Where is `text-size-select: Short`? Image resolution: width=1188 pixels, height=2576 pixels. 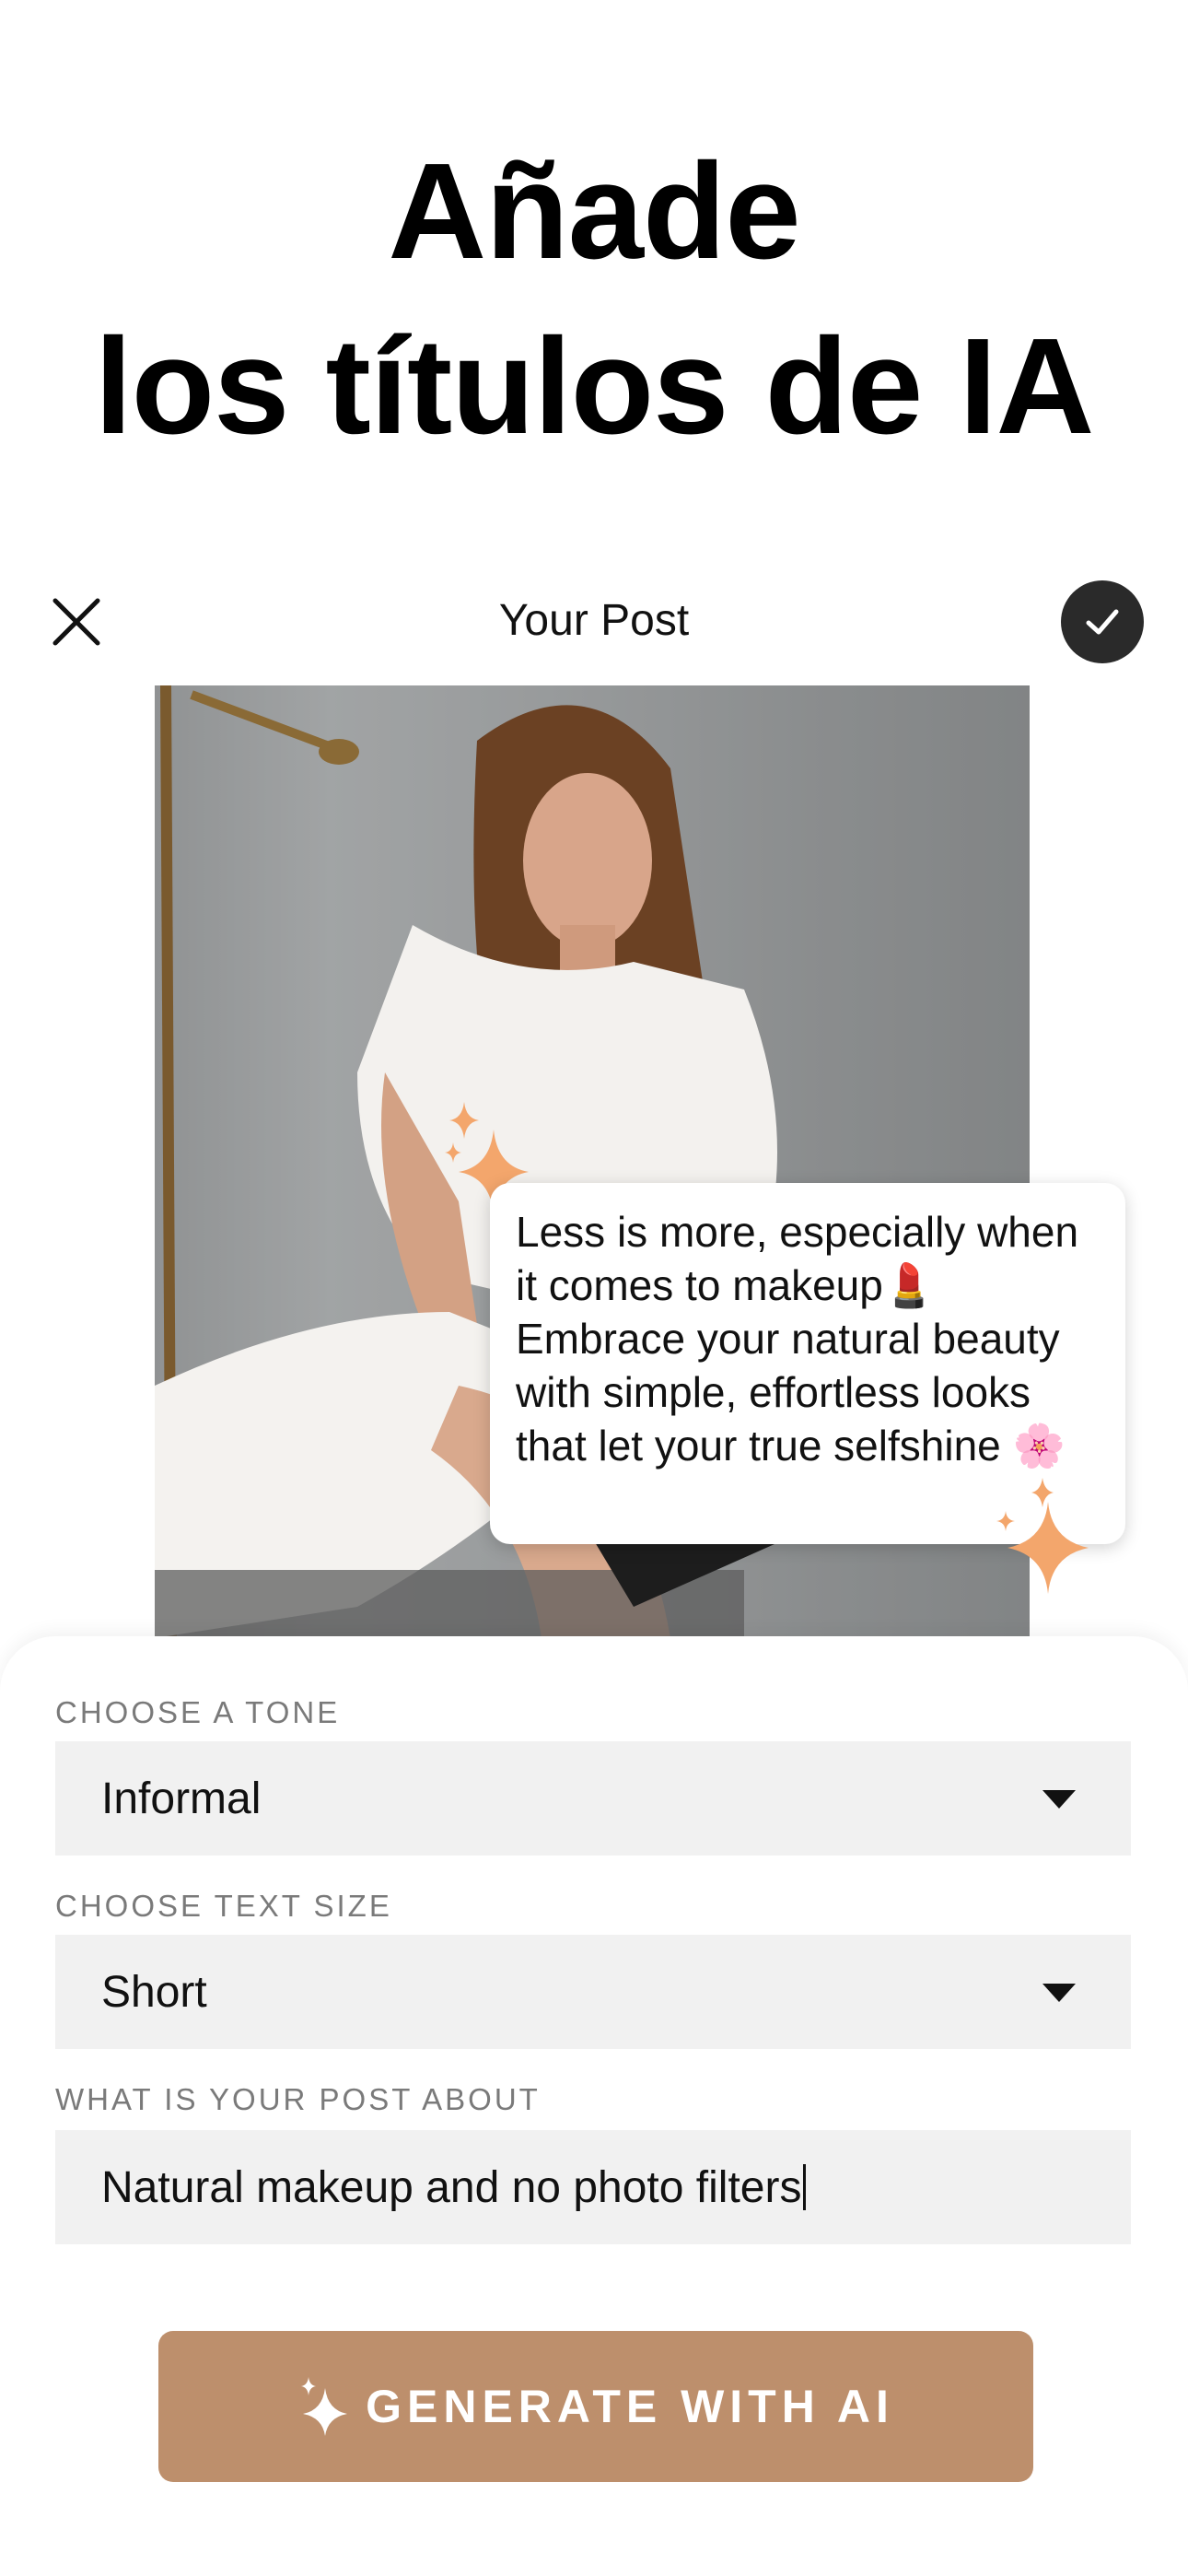
text-size-select: Short is located at coordinates (593, 1992).